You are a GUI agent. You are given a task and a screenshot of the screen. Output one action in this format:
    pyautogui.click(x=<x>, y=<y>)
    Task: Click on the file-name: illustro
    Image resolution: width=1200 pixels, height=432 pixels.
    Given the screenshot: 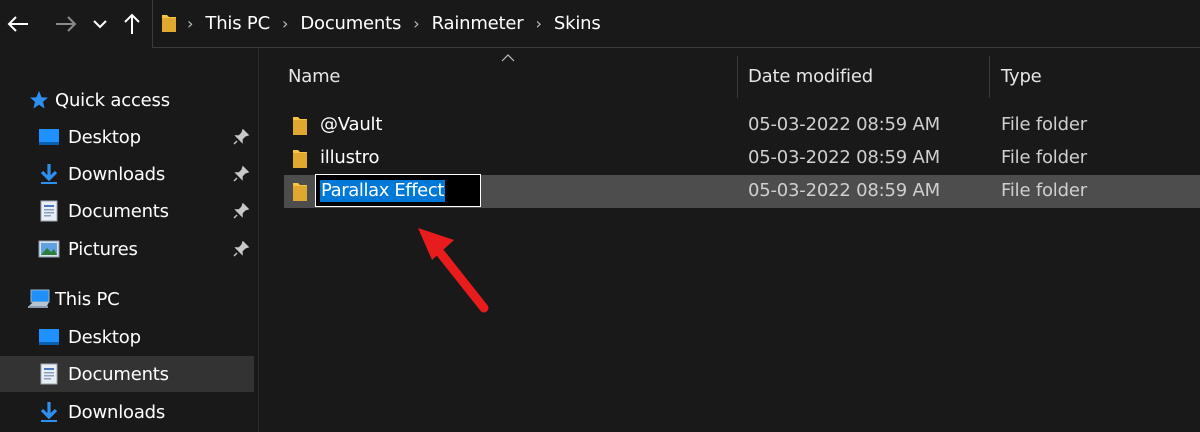 What is the action you would take?
    pyautogui.click(x=350, y=157)
    